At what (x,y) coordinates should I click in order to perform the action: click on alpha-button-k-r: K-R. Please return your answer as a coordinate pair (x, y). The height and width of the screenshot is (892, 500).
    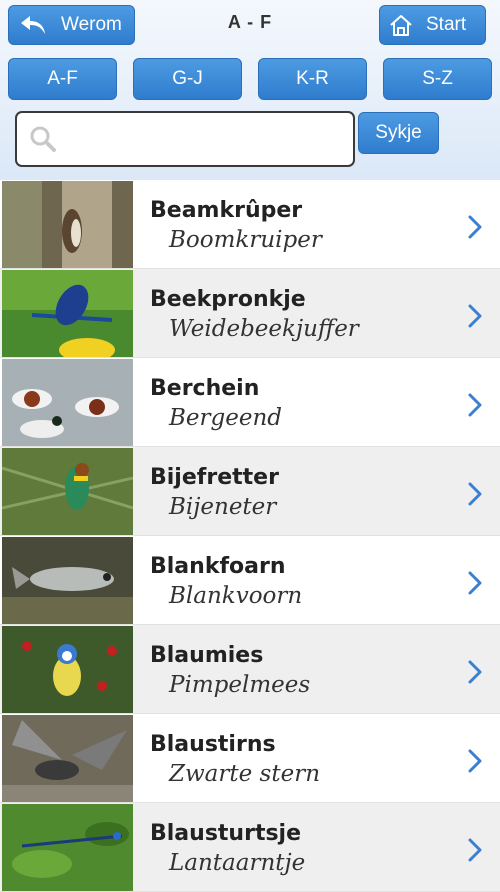
    Looking at the image, I should click on (312, 79).